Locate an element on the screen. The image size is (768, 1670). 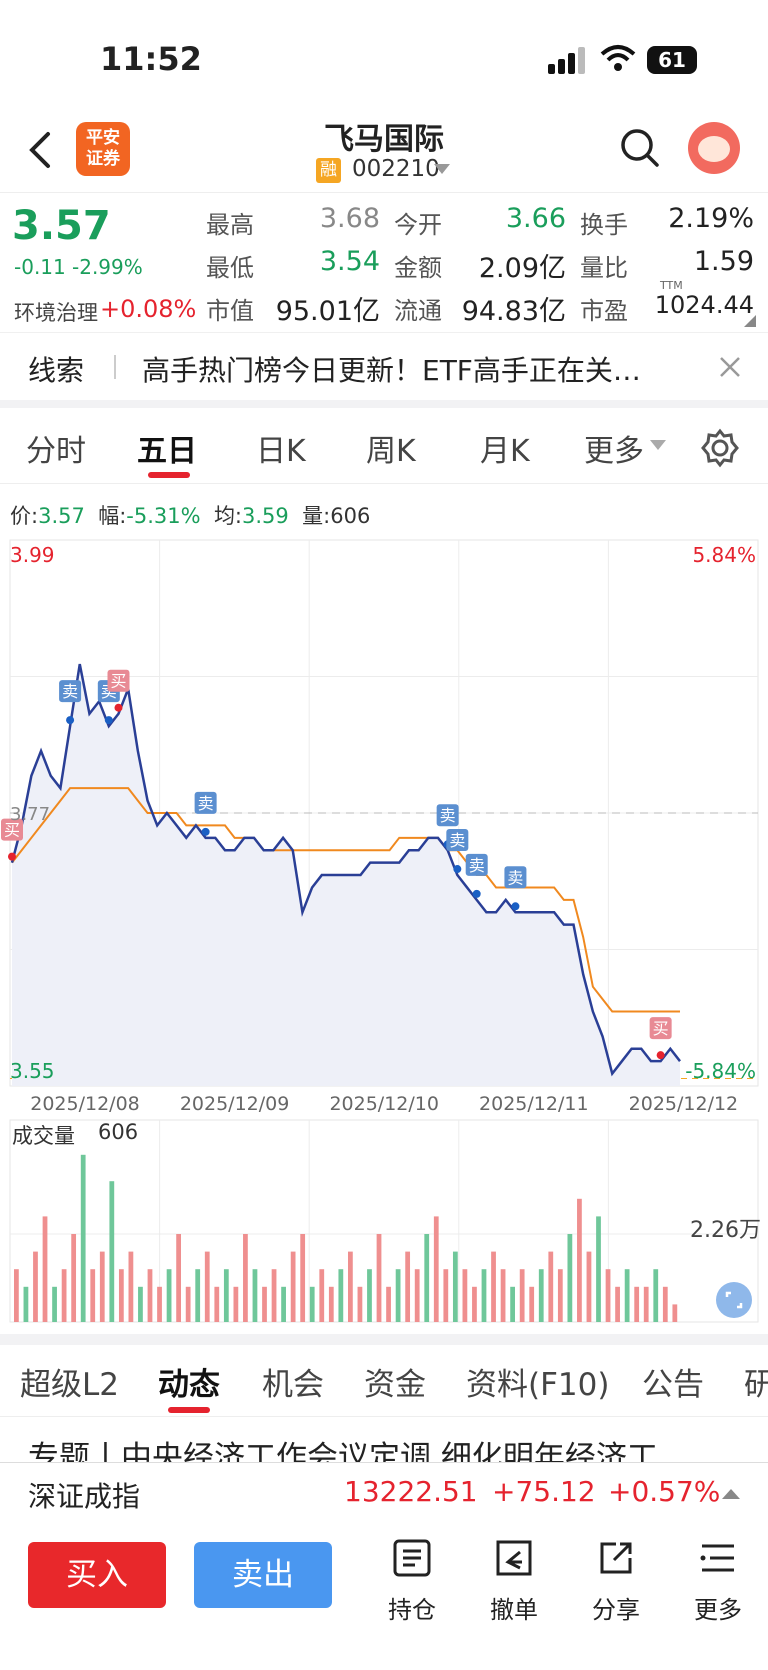
avatar is located at coordinates (714, 148).